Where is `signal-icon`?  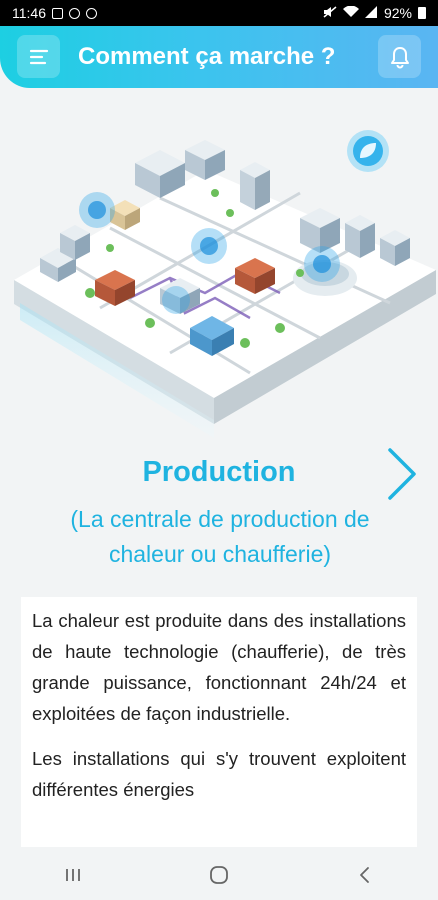 signal-icon is located at coordinates (371, 13).